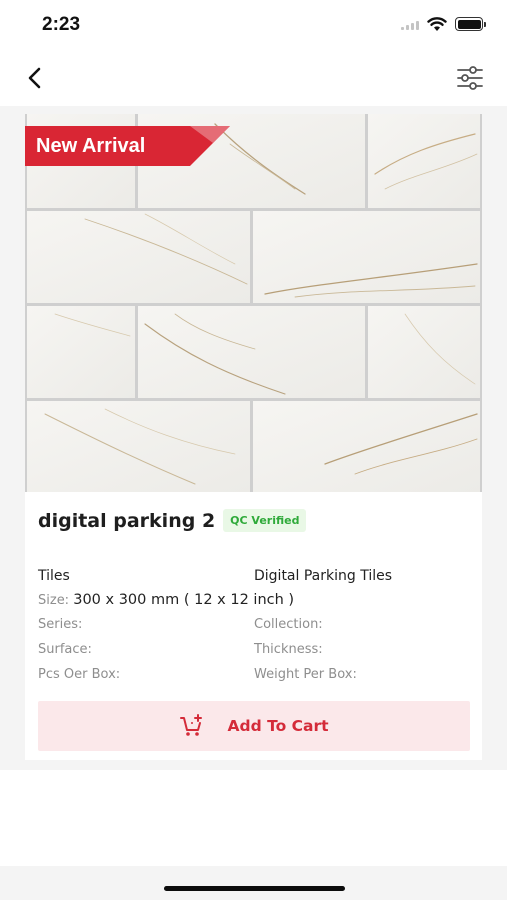  Describe the element at coordinates (323, 576) in the screenshot. I see `collection-type-label: Digital Parking Tiles` at that location.